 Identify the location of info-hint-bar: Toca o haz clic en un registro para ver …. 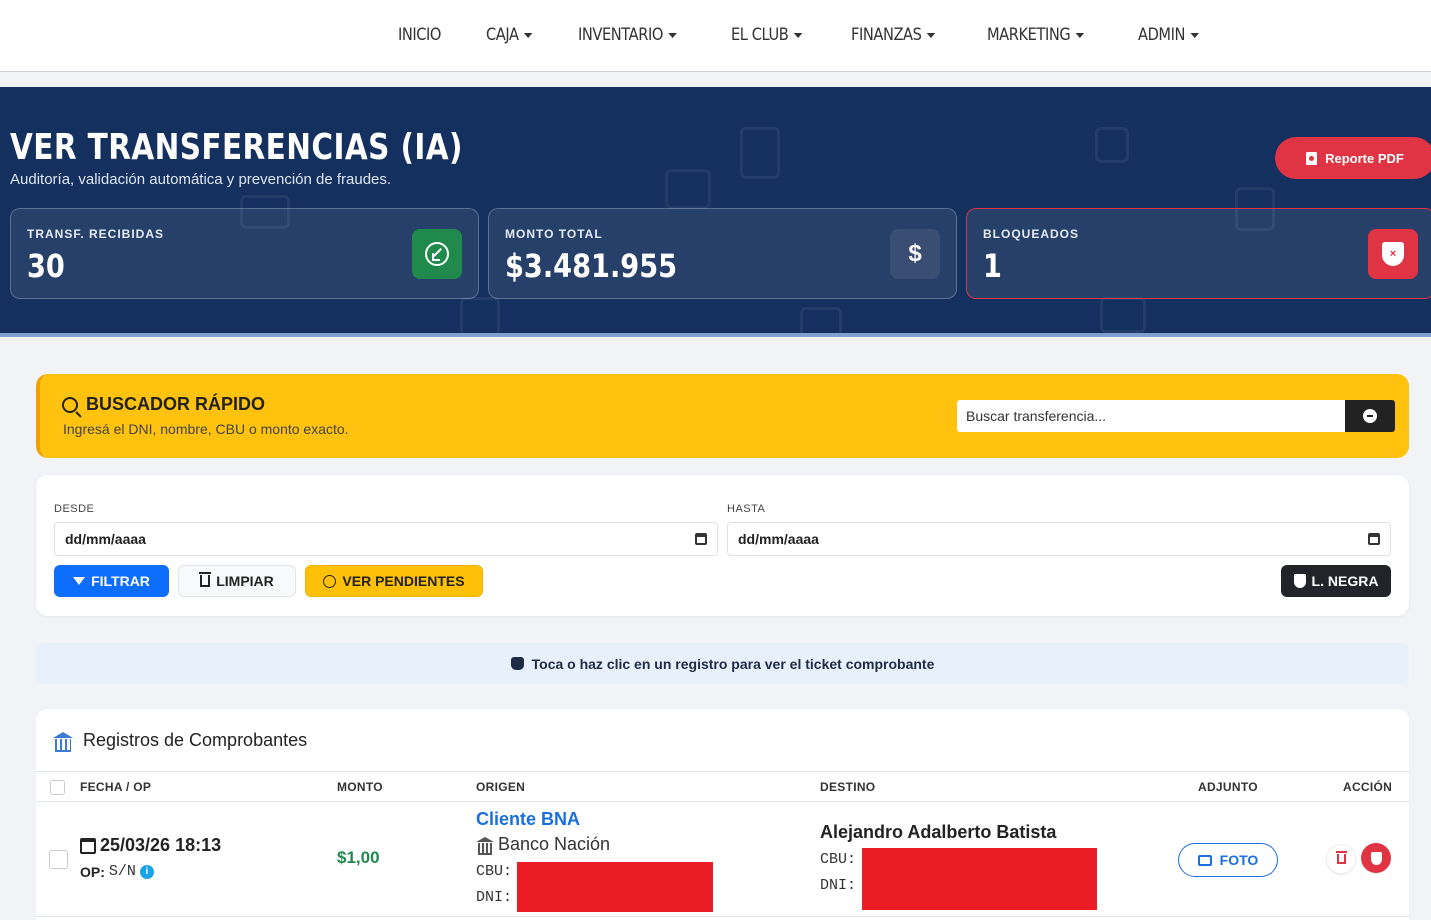
(722, 663).